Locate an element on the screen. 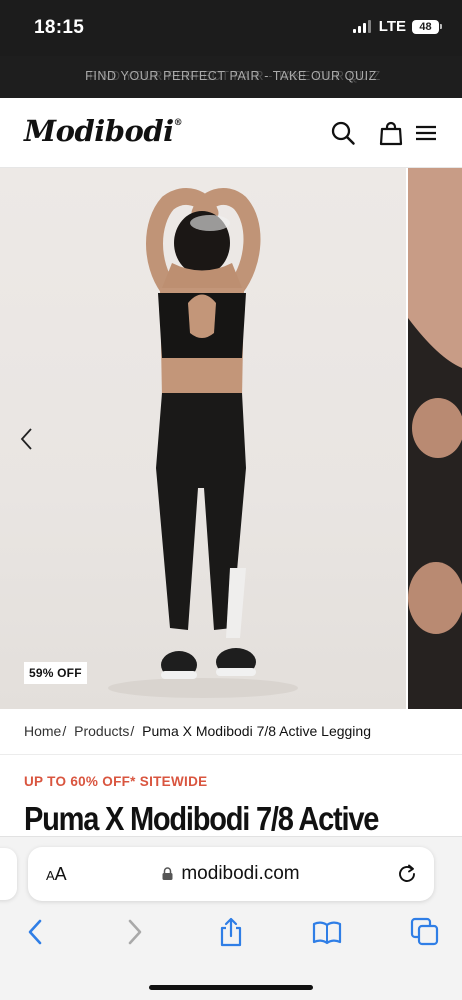 The width and height of the screenshot is (462, 1000). home-indicator is located at coordinates (231, 987).